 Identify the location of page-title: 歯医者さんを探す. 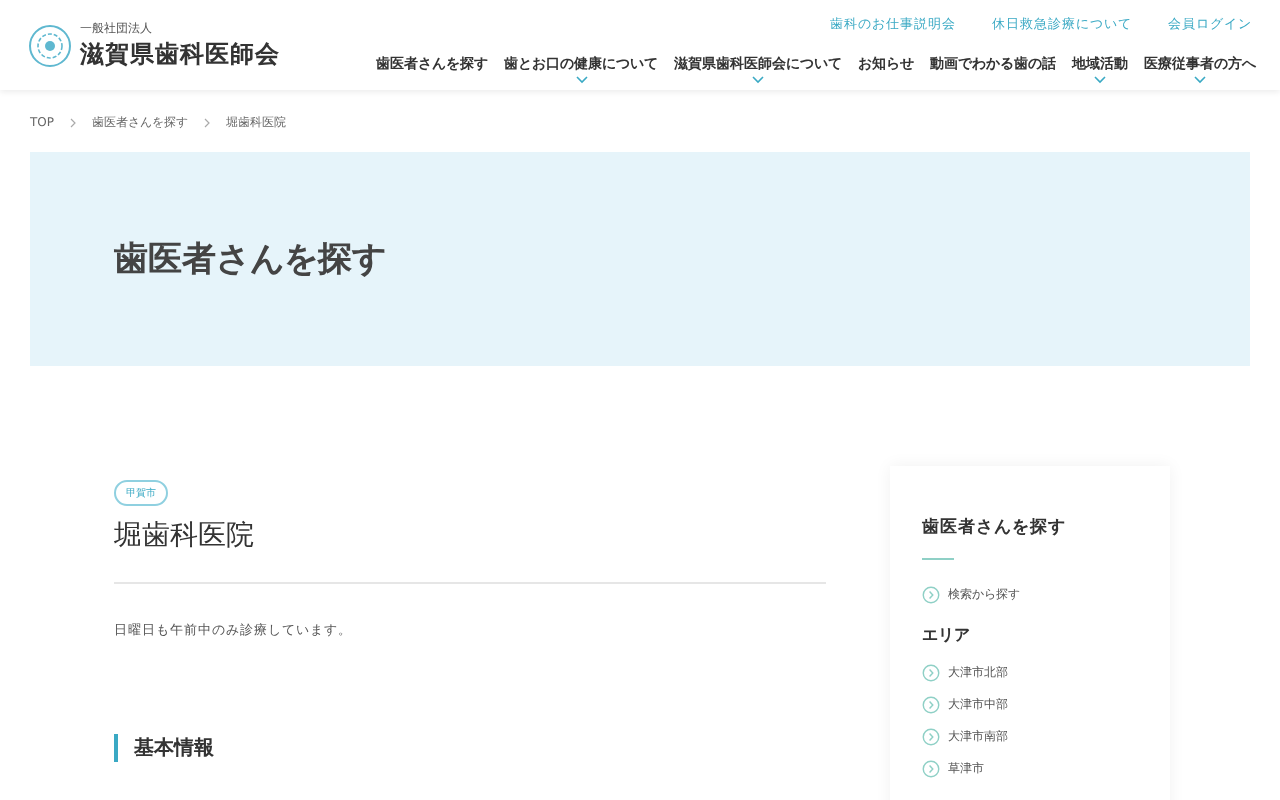
(250, 260).